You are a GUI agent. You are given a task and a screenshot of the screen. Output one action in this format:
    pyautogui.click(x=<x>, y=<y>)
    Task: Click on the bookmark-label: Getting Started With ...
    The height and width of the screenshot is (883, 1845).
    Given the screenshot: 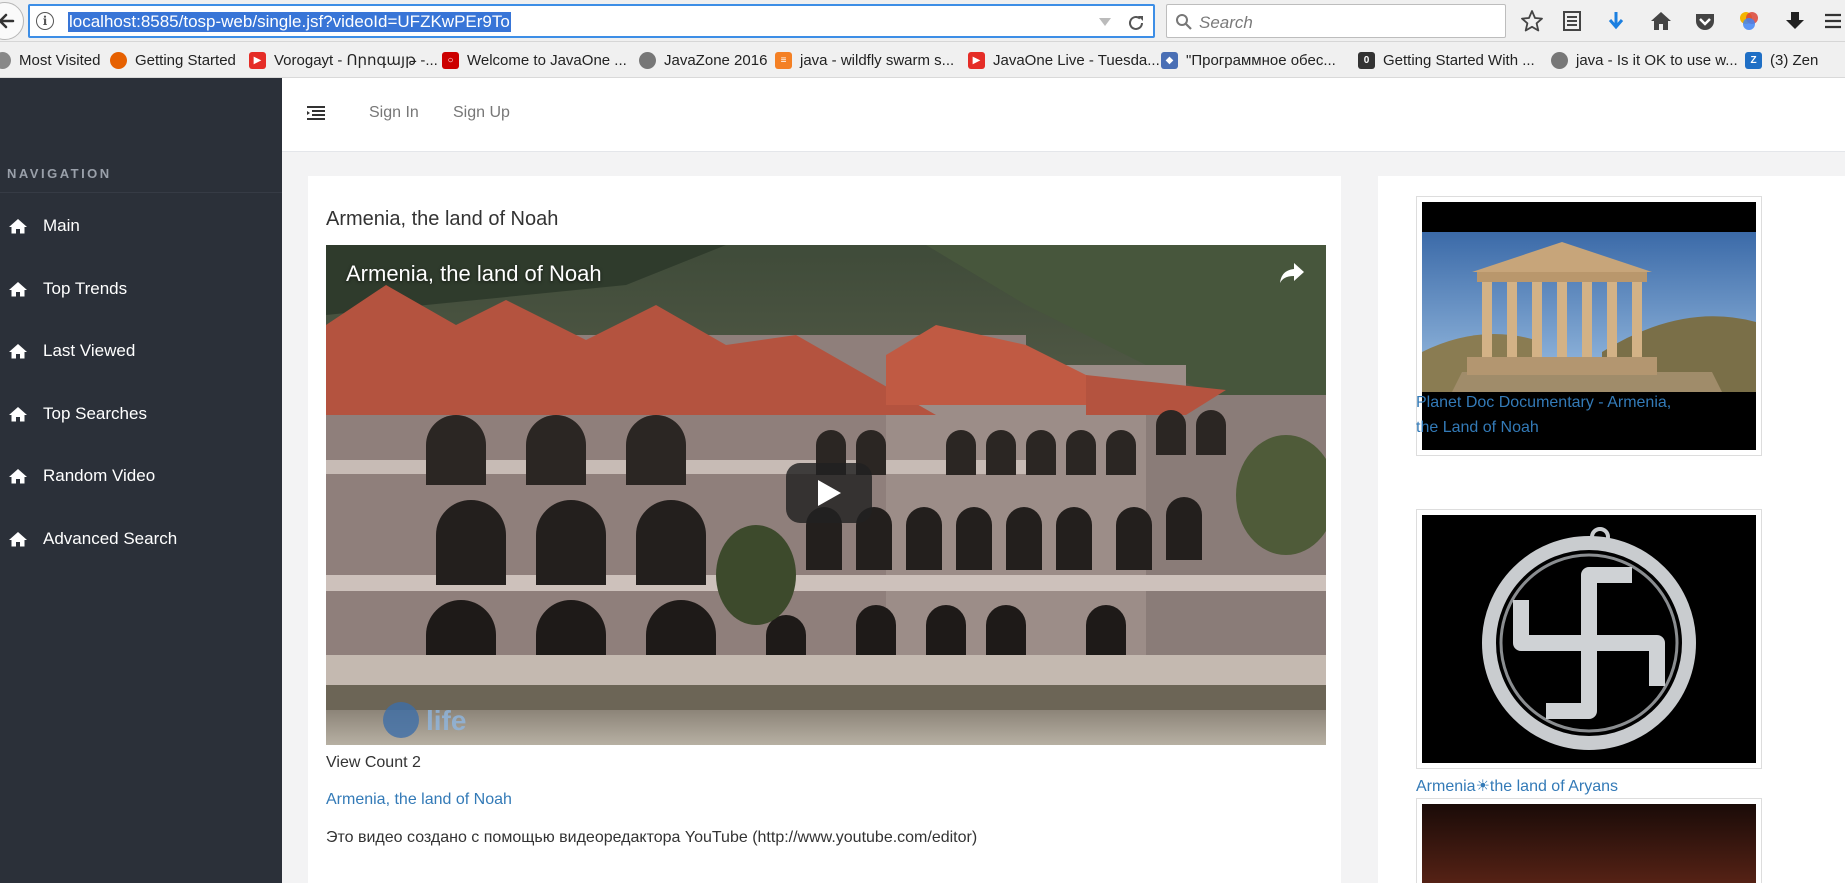 What is the action you would take?
    pyautogui.click(x=1459, y=60)
    